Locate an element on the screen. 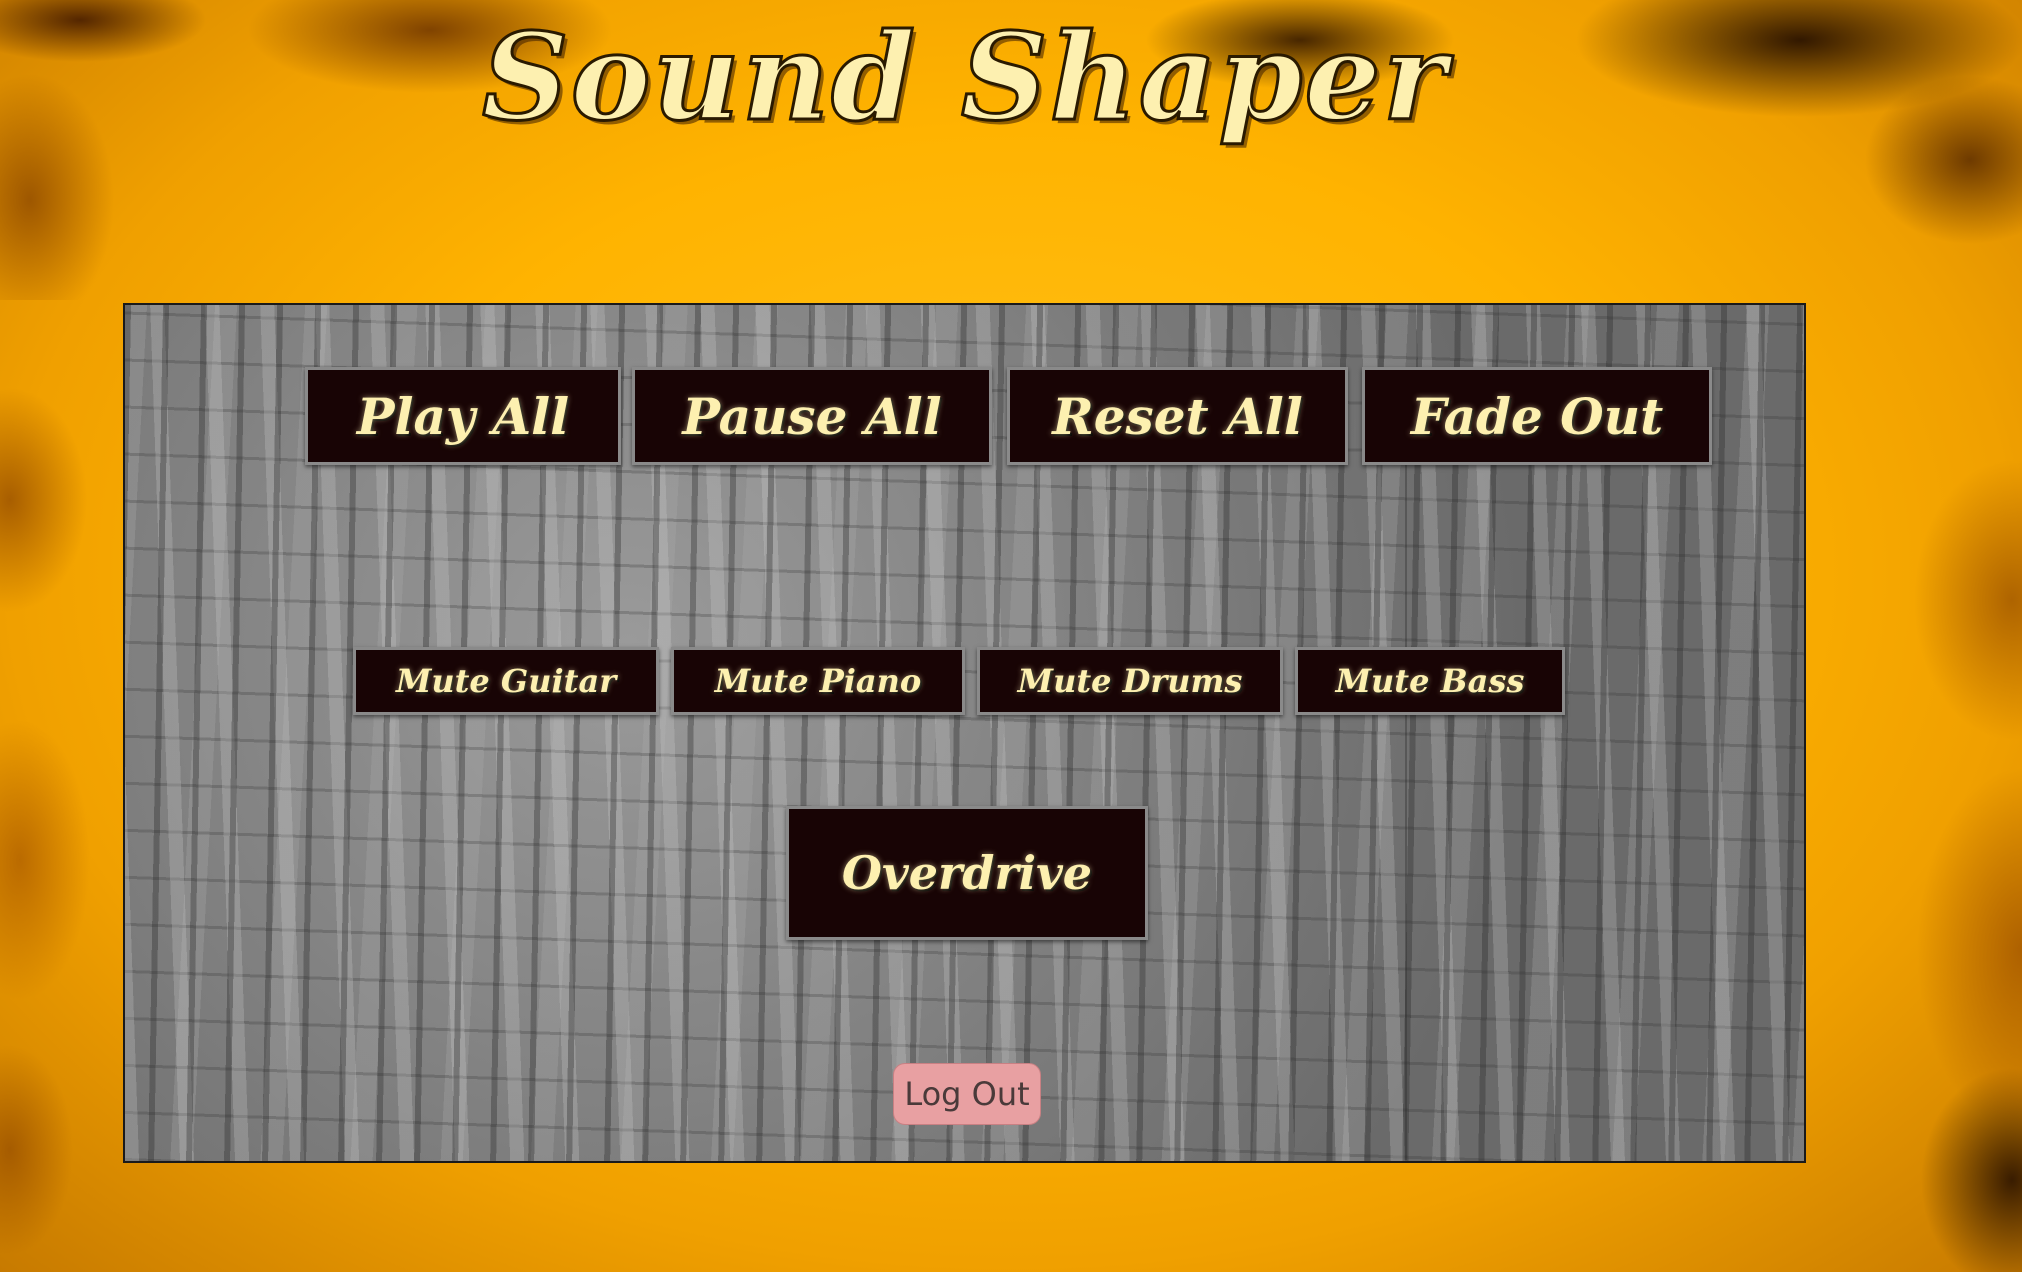  pause-all-button: Pause All is located at coordinates (812, 416).